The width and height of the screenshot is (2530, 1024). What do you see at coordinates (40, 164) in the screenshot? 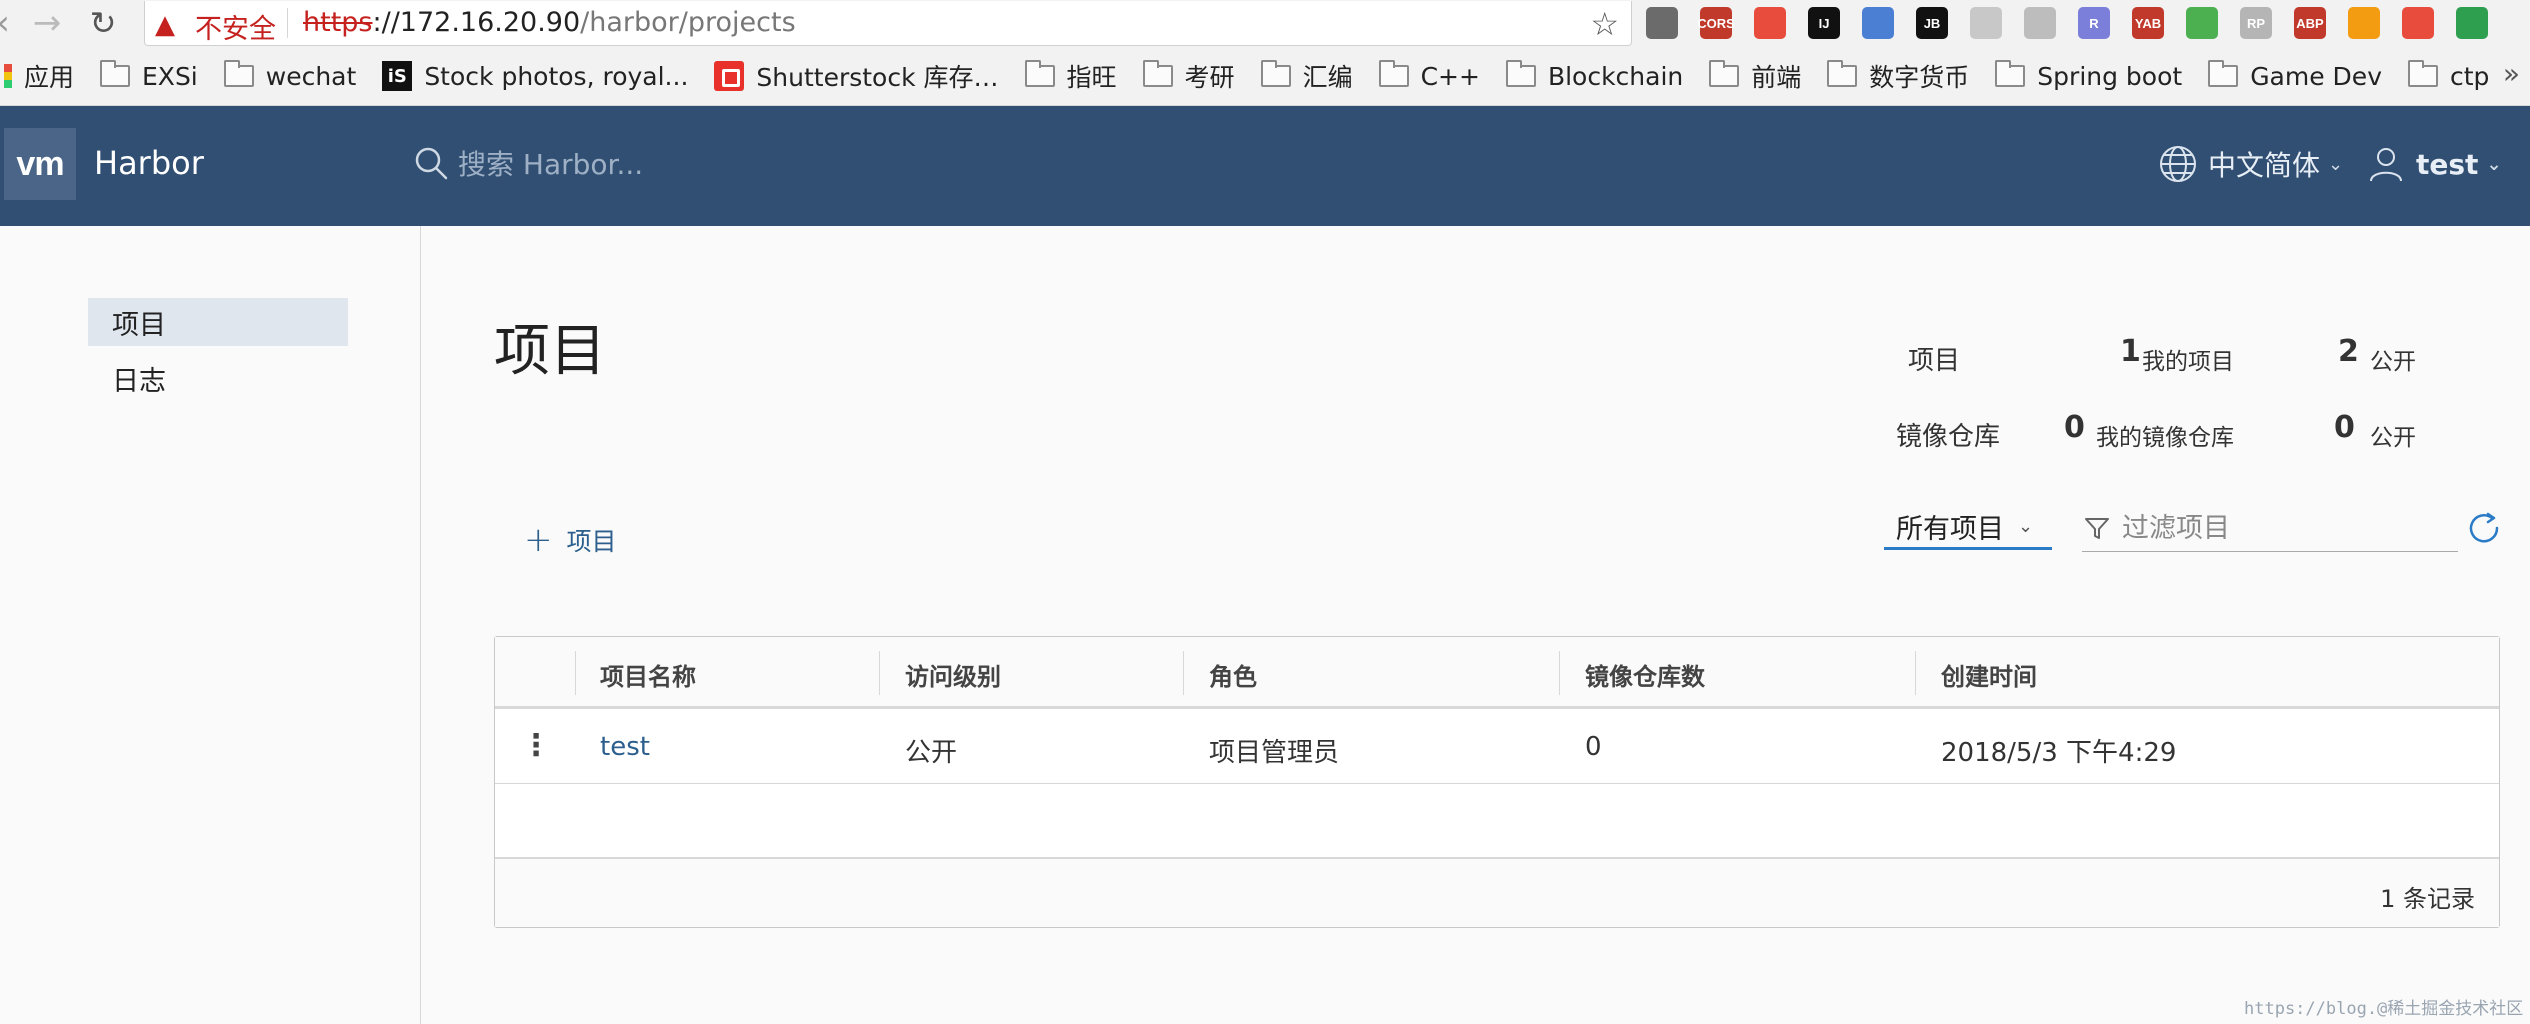
I see `vmware-logo: vm` at bounding box center [40, 164].